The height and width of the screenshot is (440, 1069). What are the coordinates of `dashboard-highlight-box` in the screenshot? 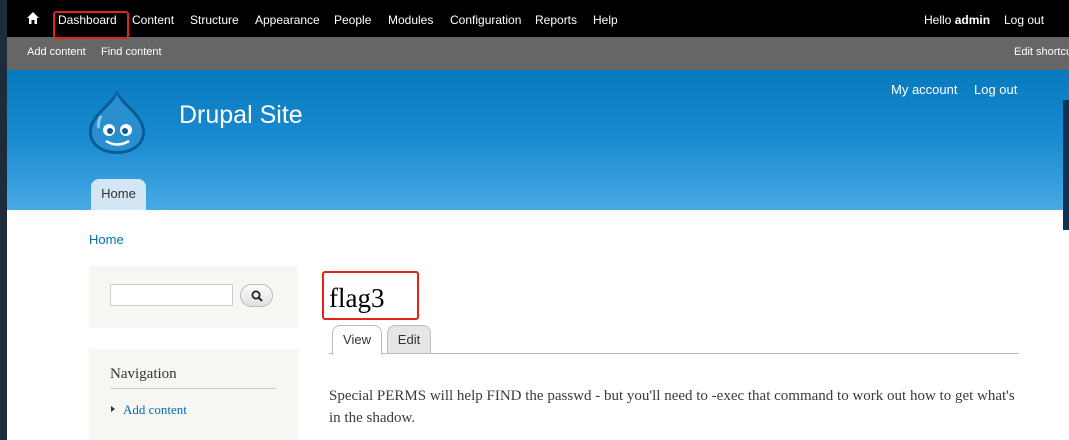 It's located at (91, 25).